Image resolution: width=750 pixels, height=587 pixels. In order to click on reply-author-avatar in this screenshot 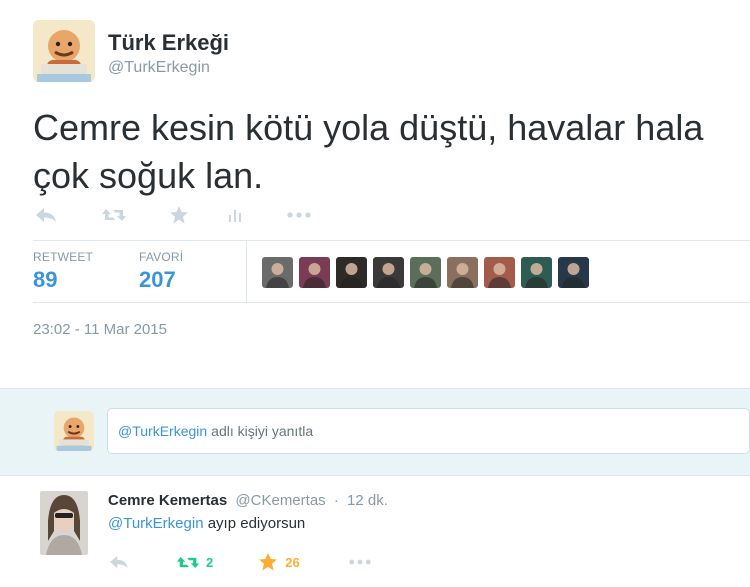, I will do `click(64, 523)`.